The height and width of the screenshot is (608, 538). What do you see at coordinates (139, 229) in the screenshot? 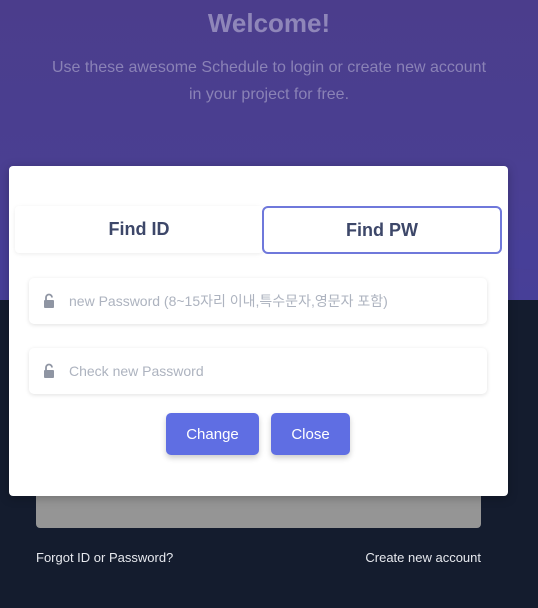
I see `tab-find-id: Find ID` at bounding box center [139, 229].